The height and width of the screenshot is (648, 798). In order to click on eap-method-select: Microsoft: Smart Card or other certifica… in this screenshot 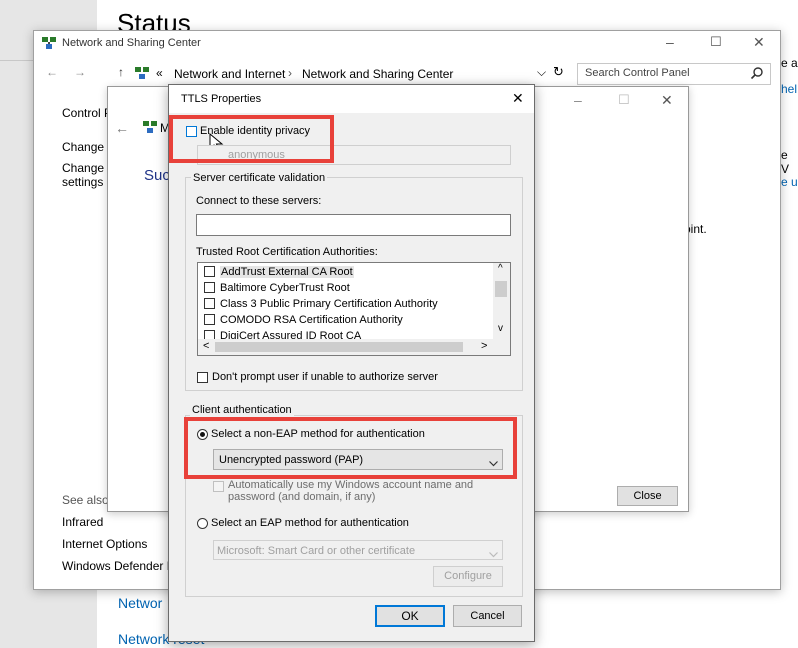, I will do `click(358, 550)`.